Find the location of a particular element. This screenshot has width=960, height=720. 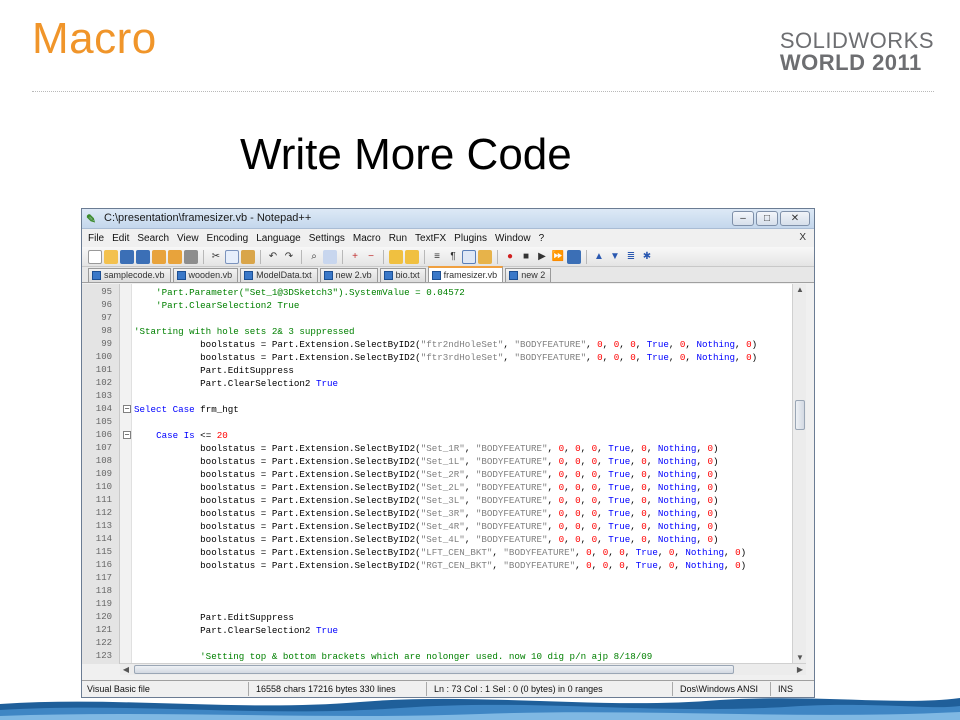

scroll-left-arrow-icon: ◀ is located at coordinates (126, 670).